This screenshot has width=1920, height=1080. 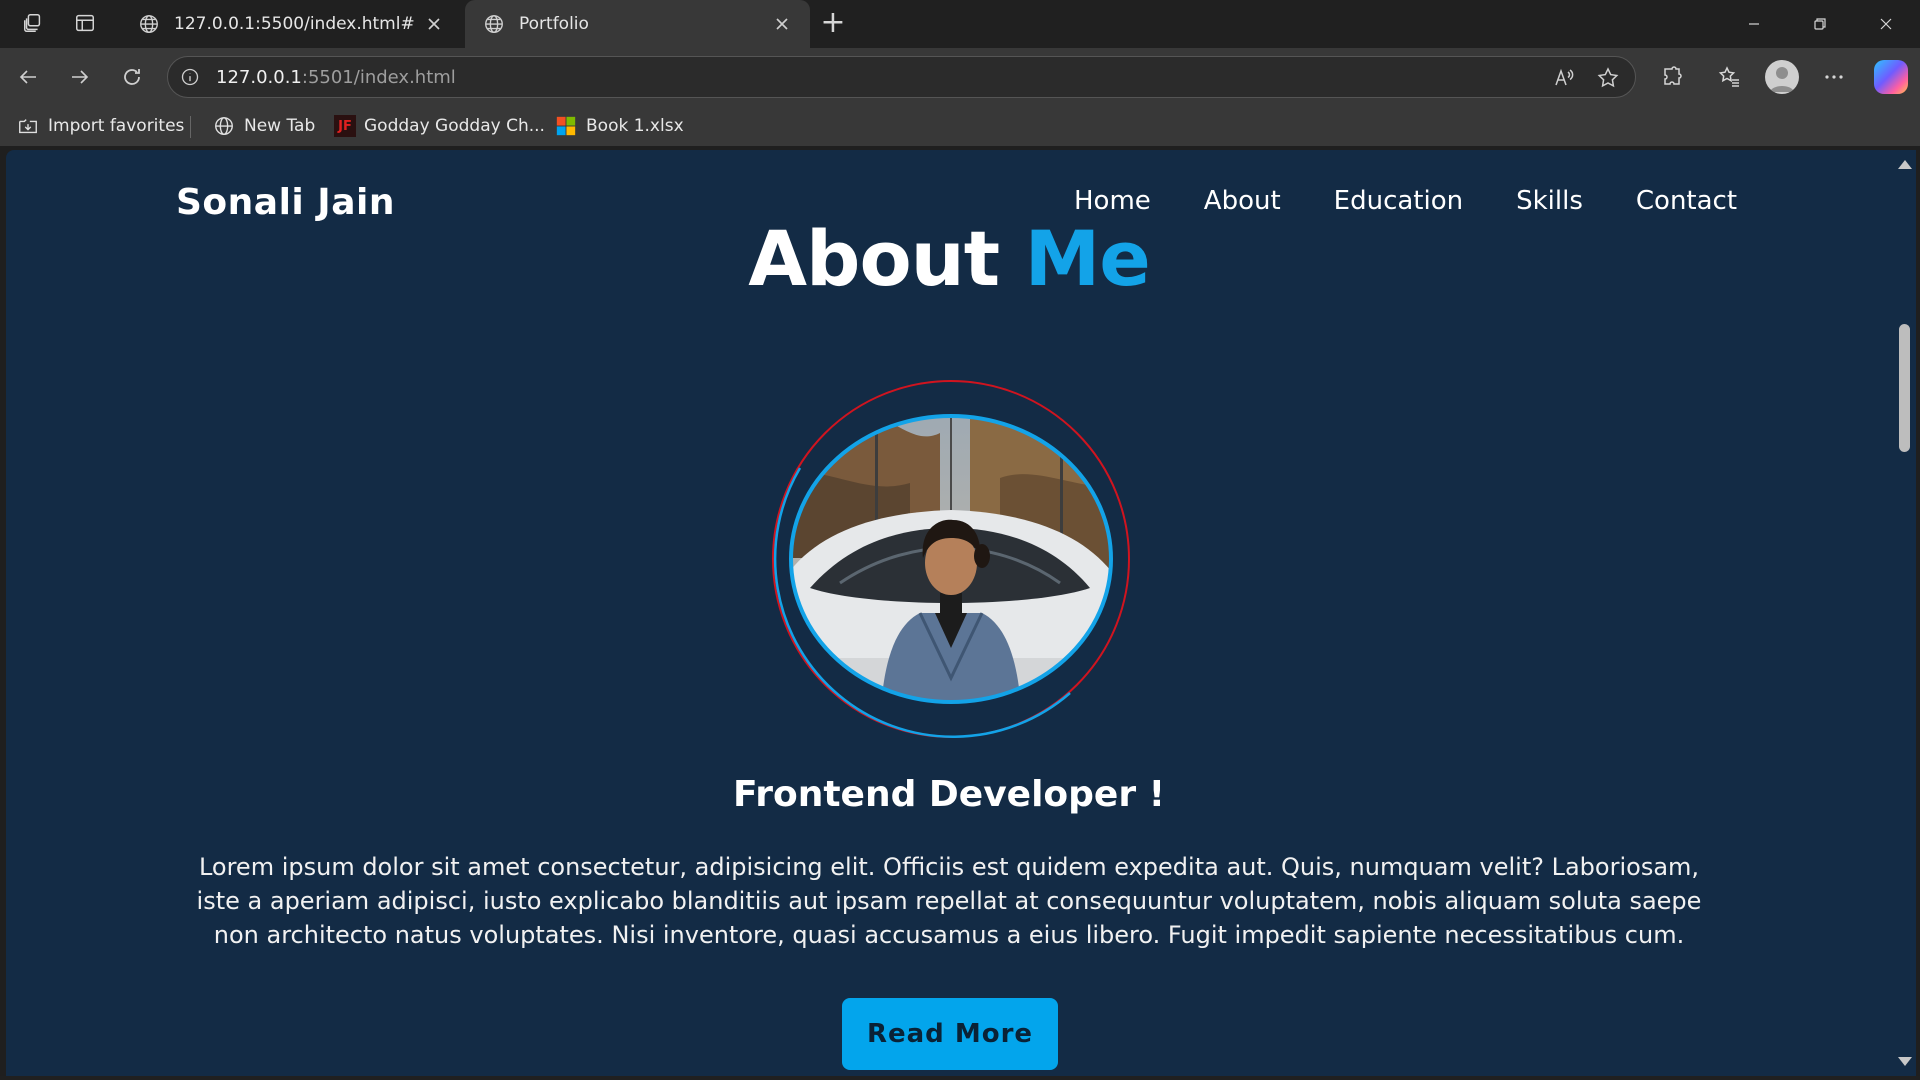 What do you see at coordinates (960, 24) in the screenshot?
I see `tab-bar: 127.0.0.1:5500/index.html# Portfolio +` at bounding box center [960, 24].